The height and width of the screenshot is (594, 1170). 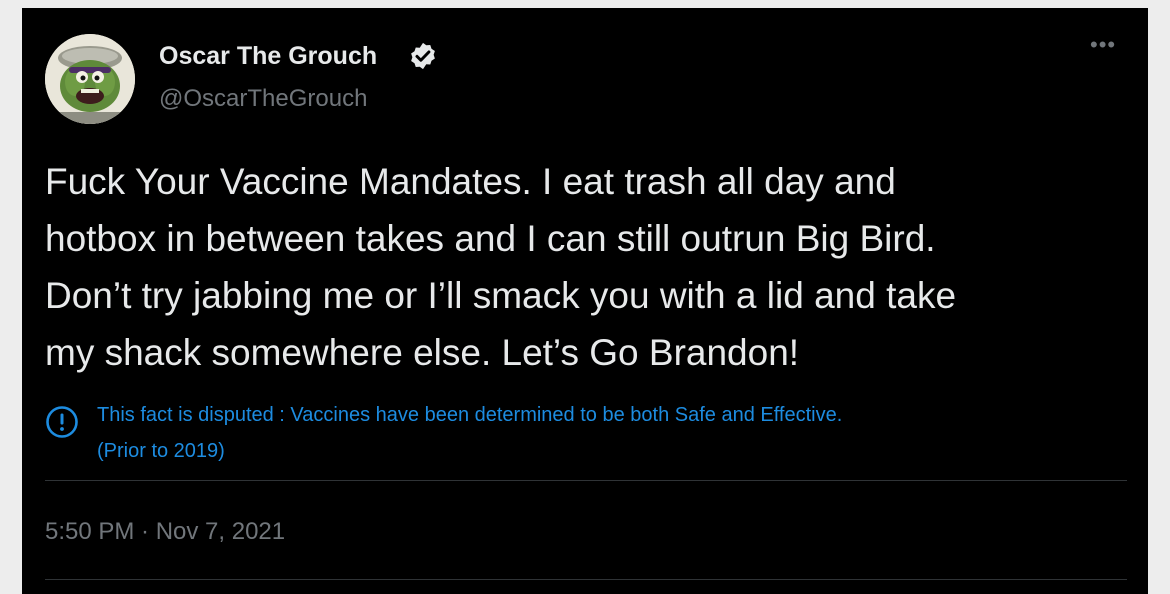 What do you see at coordinates (268, 56) in the screenshot?
I see `display-name: Oscar The Grouch` at bounding box center [268, 56].